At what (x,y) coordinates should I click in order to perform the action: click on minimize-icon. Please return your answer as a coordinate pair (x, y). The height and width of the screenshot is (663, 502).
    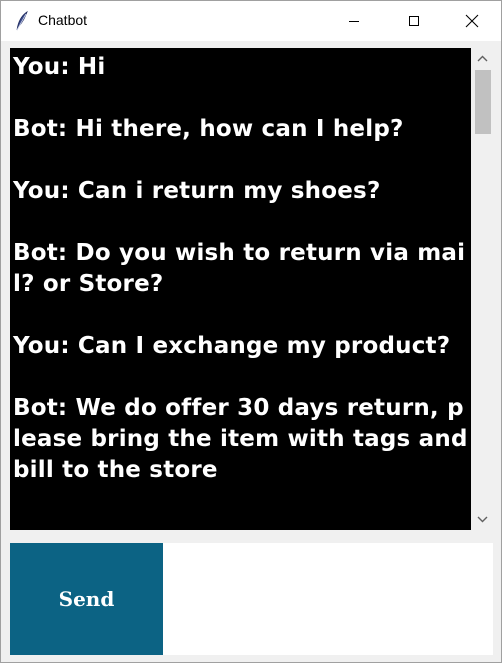
    Looking at the image, I should click on (354, 21).